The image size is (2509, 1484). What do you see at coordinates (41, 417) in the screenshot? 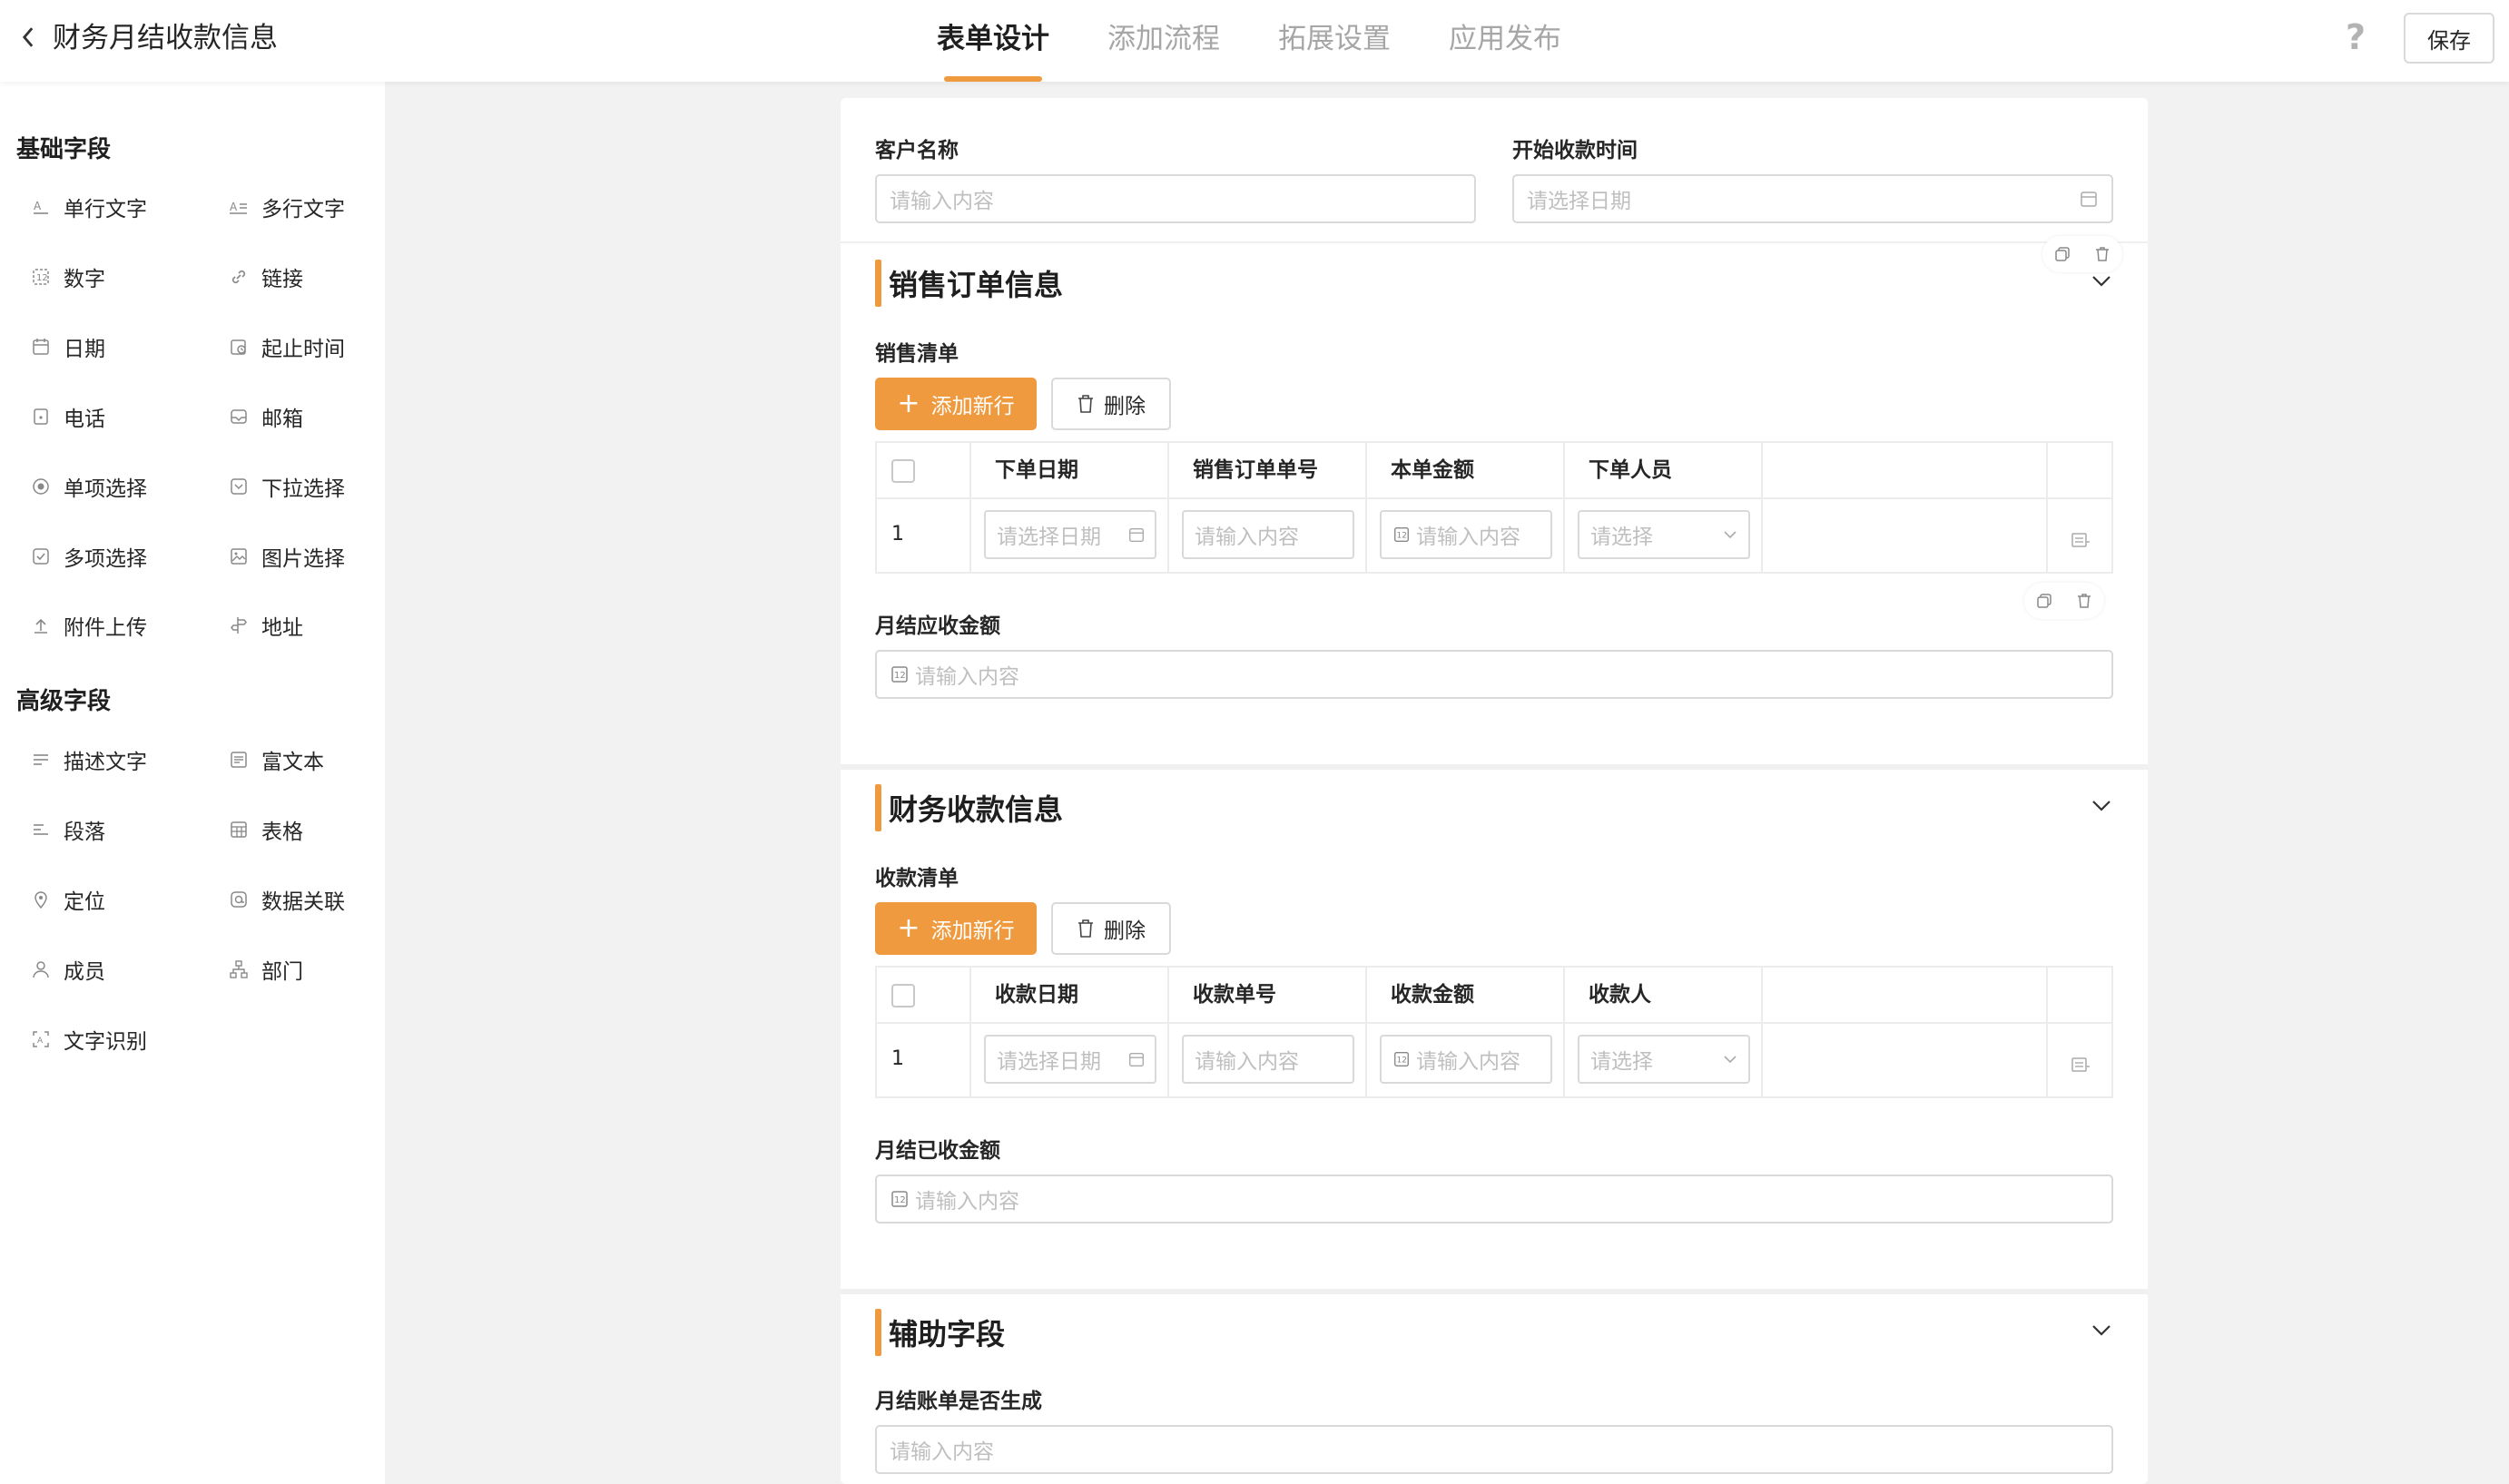
I see `phone-icon` at bounding box center [41, 417].